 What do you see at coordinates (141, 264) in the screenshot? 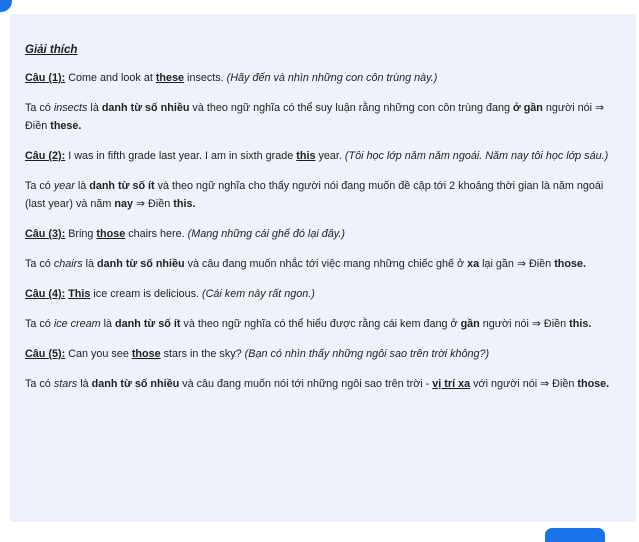
I see `explanation-3-noun-type: danh từ số nhiều` at bounding box center [141, 264].